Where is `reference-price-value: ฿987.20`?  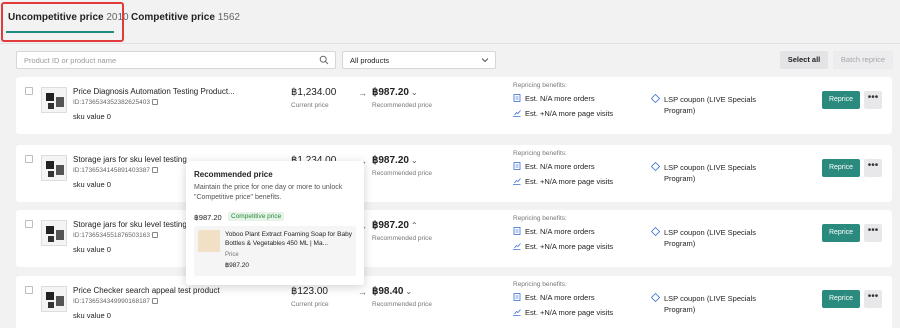
reference-price-value: ฿987.20 is located at coordinates (237, 265).